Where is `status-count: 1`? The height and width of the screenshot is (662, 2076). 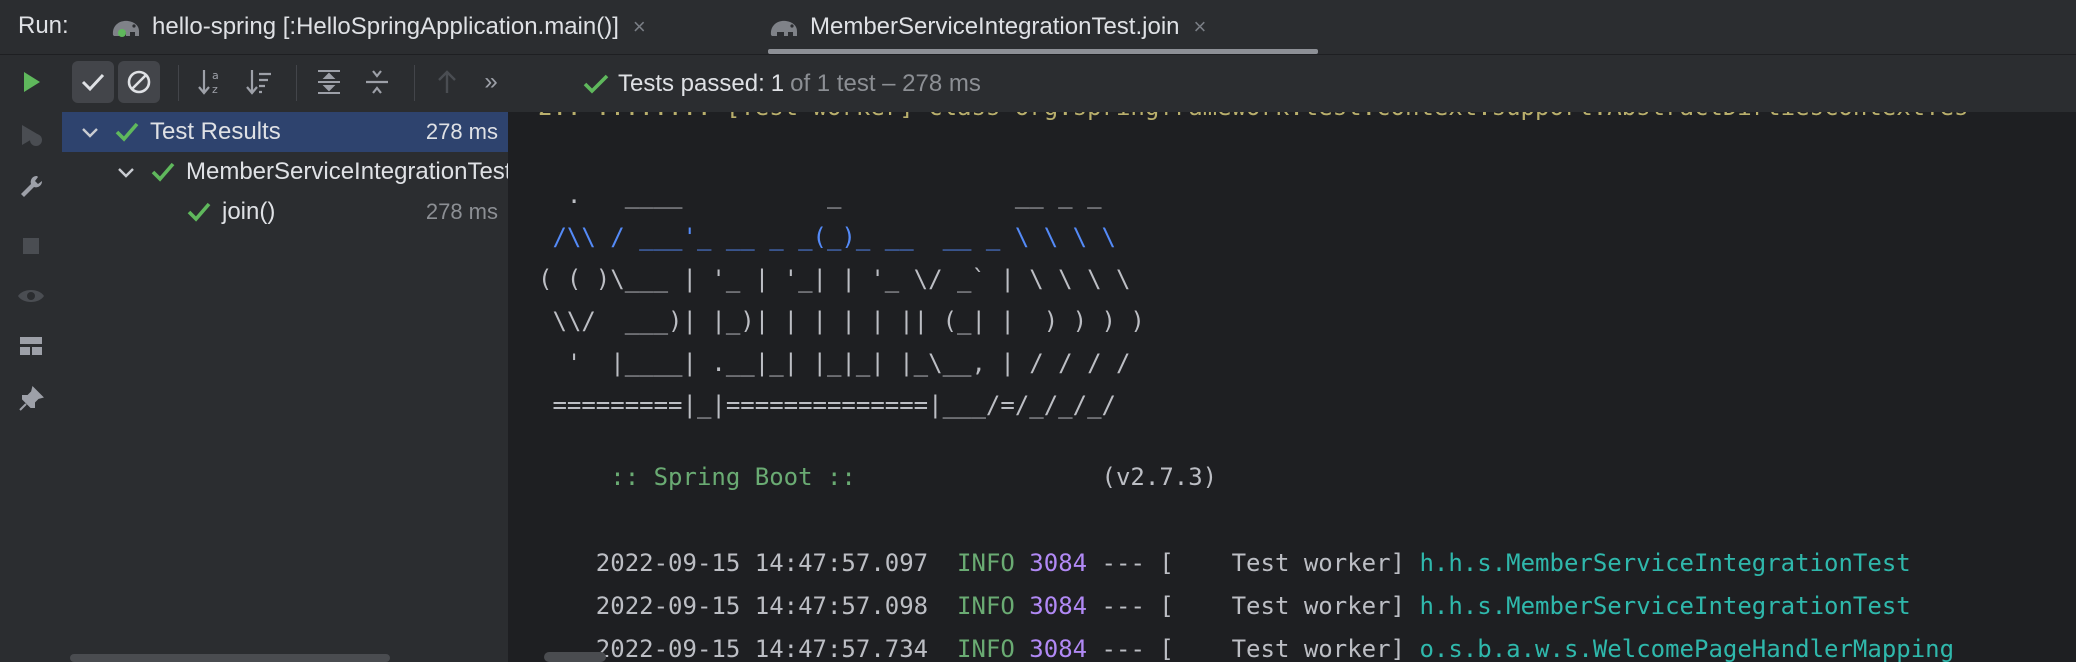
status-count: 1 is located at coordinates (777, 83).